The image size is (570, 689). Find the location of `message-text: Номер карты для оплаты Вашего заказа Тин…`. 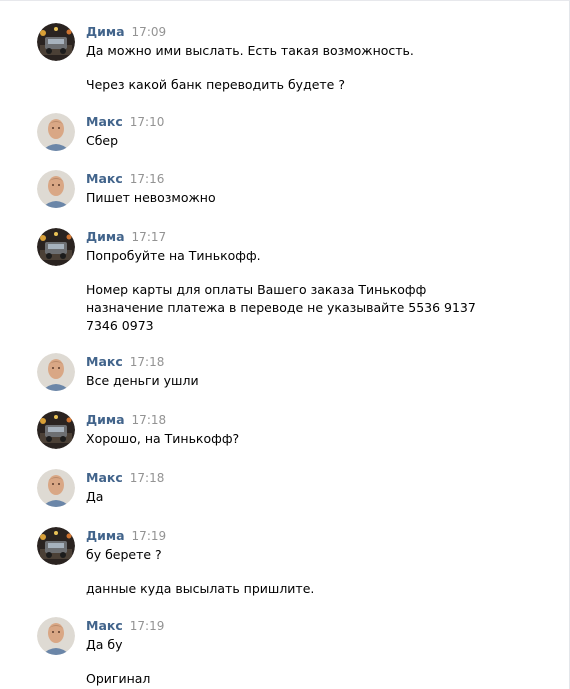

message-text: Номер карты для оплаты Вашего заказа Тин… is located at coordinates (256, 289).